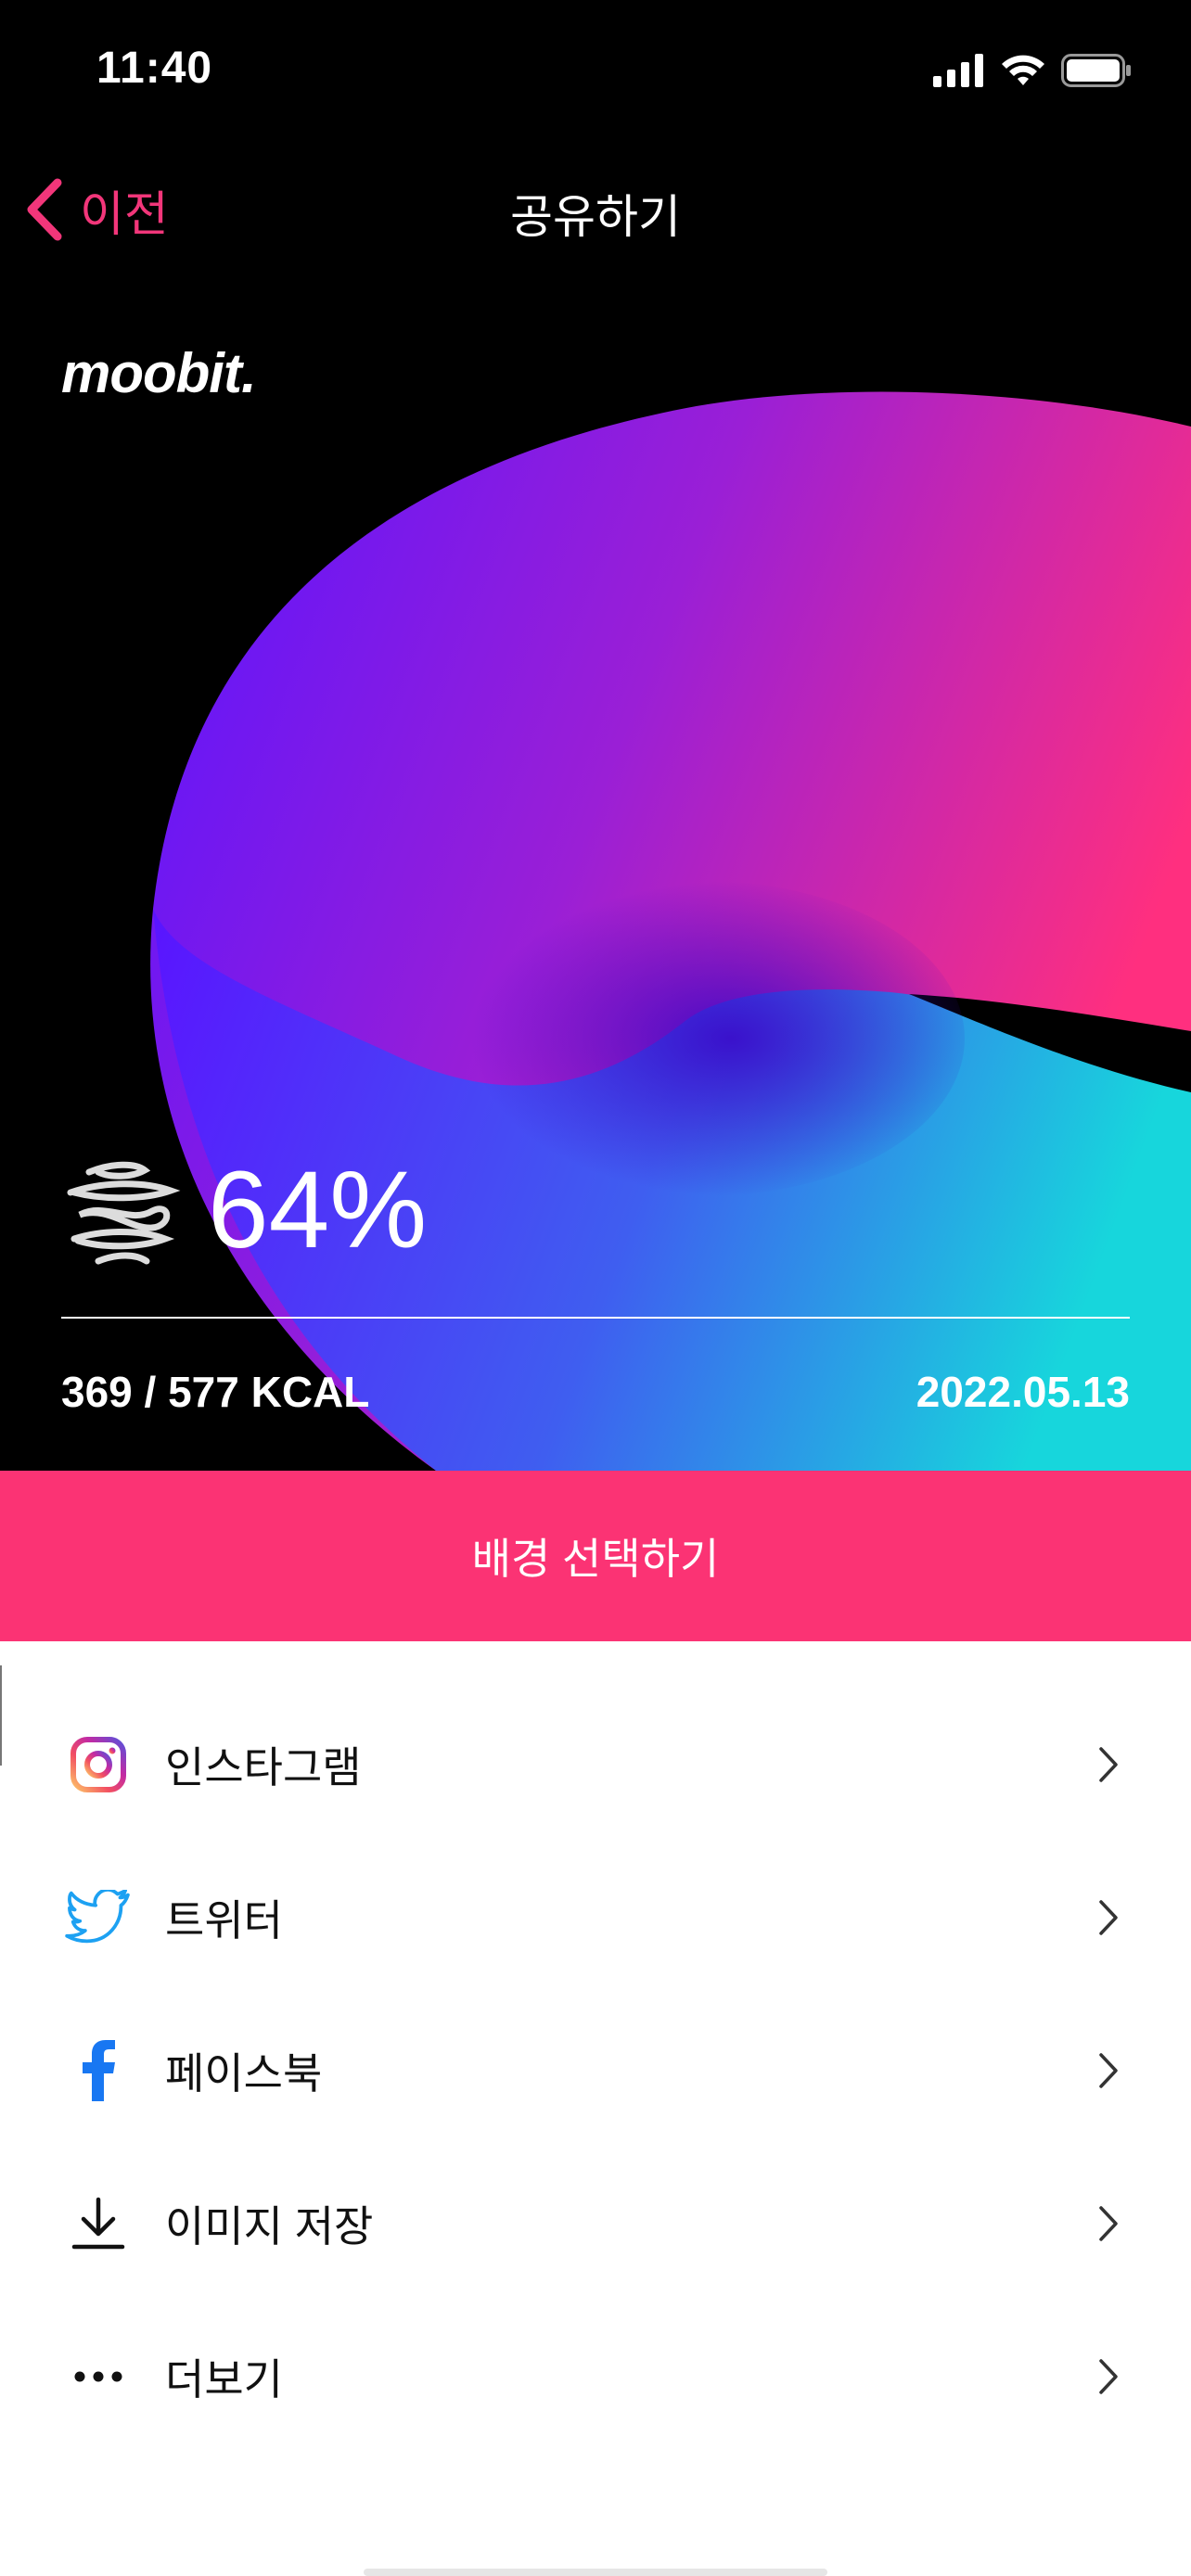  I want to click on share-item-label: 인스타그램, so click(263, 1767).